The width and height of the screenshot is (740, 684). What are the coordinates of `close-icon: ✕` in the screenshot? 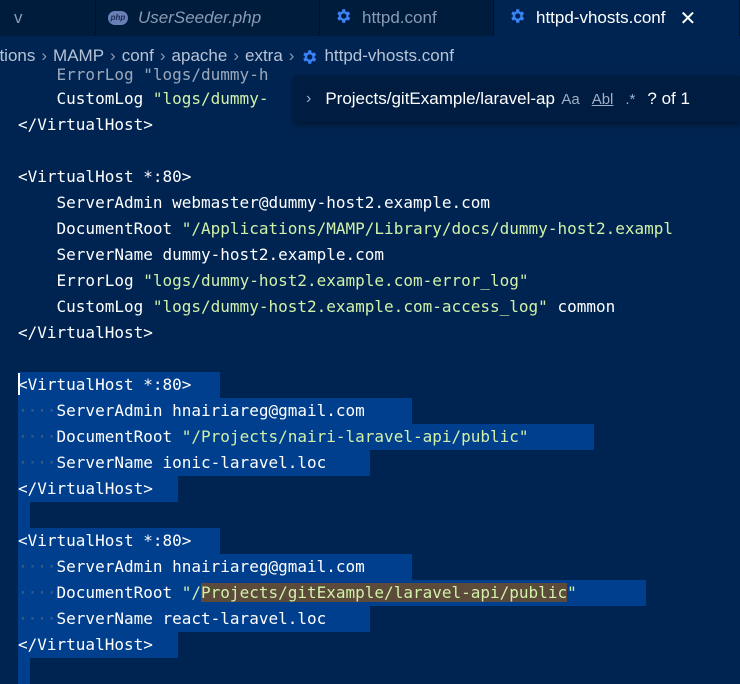 It's located at (687, 18).